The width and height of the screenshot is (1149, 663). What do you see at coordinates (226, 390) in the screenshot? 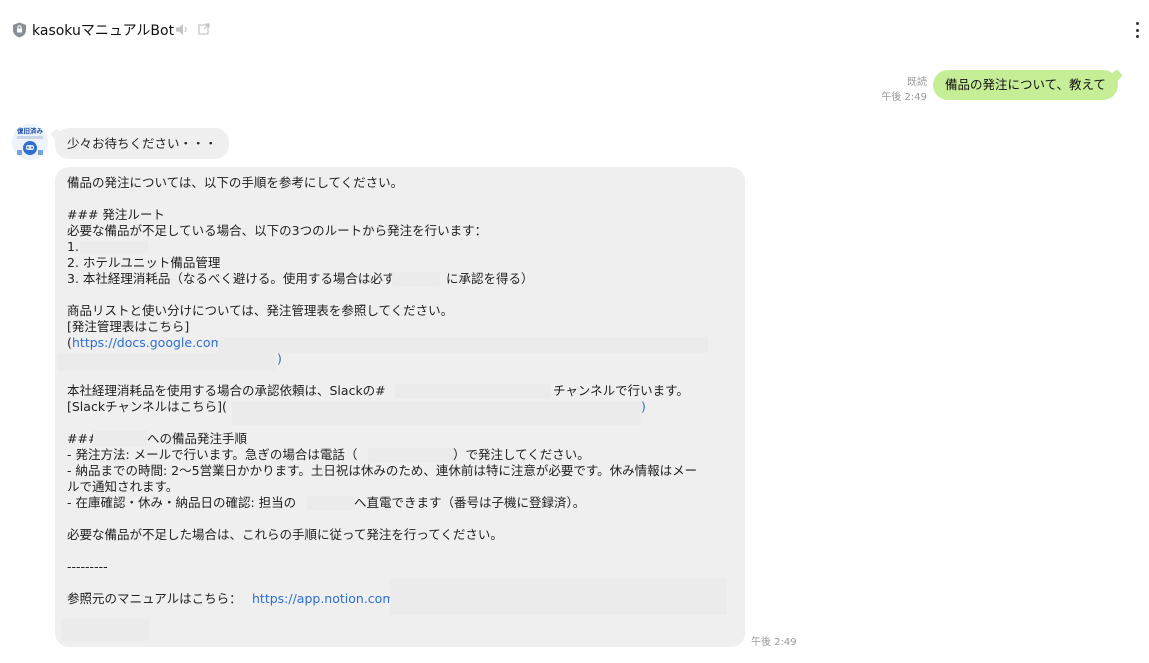
I see `slack-description-start: 本社経理消耗品を使用する場合の承認依頼は、Slackの#` at bounding box center [226, 390].